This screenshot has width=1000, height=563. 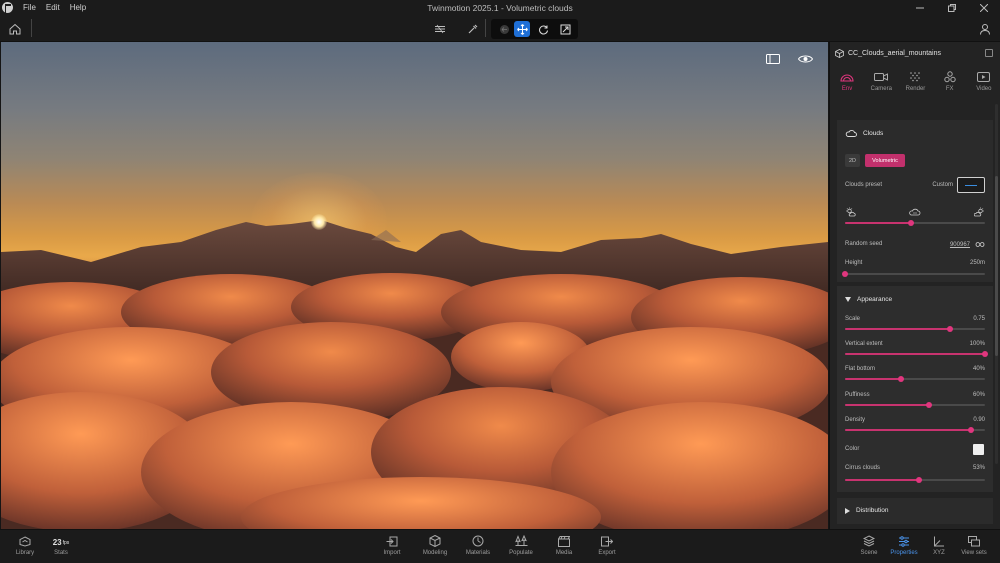 What do you see at coordinates (29, 7) in the screenshot?
I see `menu-file: File` at bounding box center [29, 7].